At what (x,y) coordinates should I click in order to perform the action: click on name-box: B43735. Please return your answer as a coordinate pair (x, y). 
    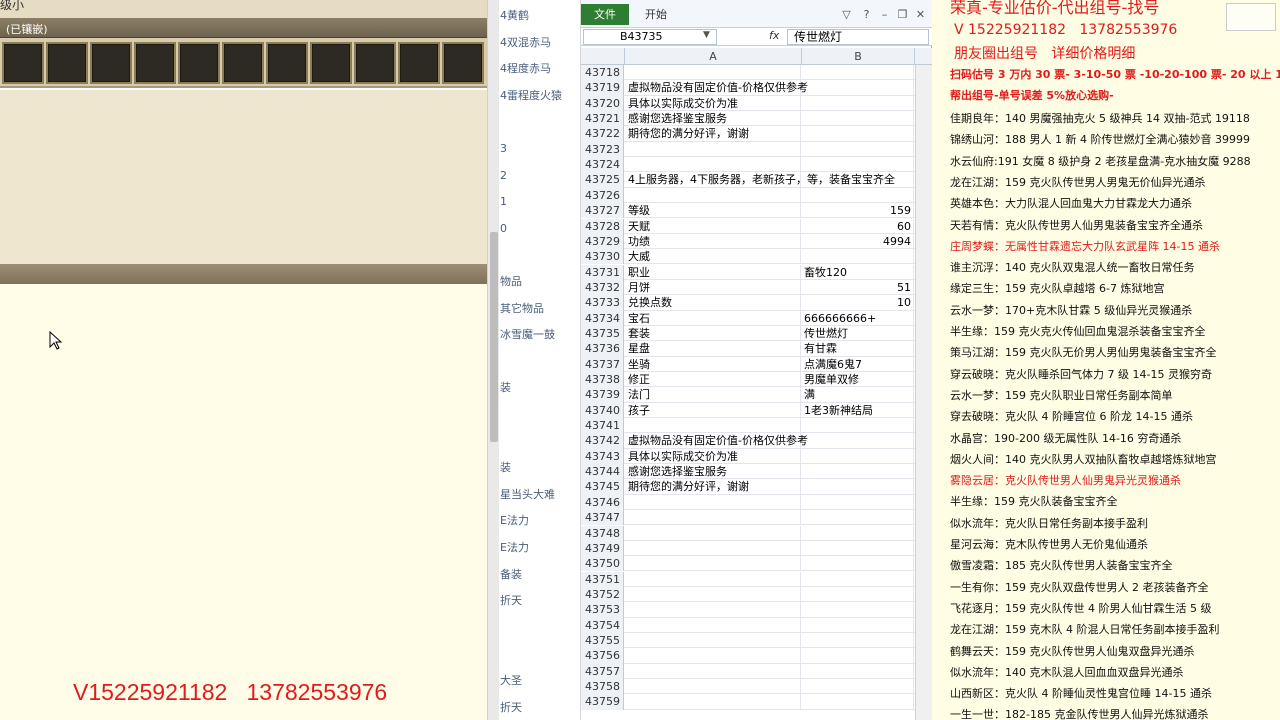
    Looking at the image, I should click on (650, 37).